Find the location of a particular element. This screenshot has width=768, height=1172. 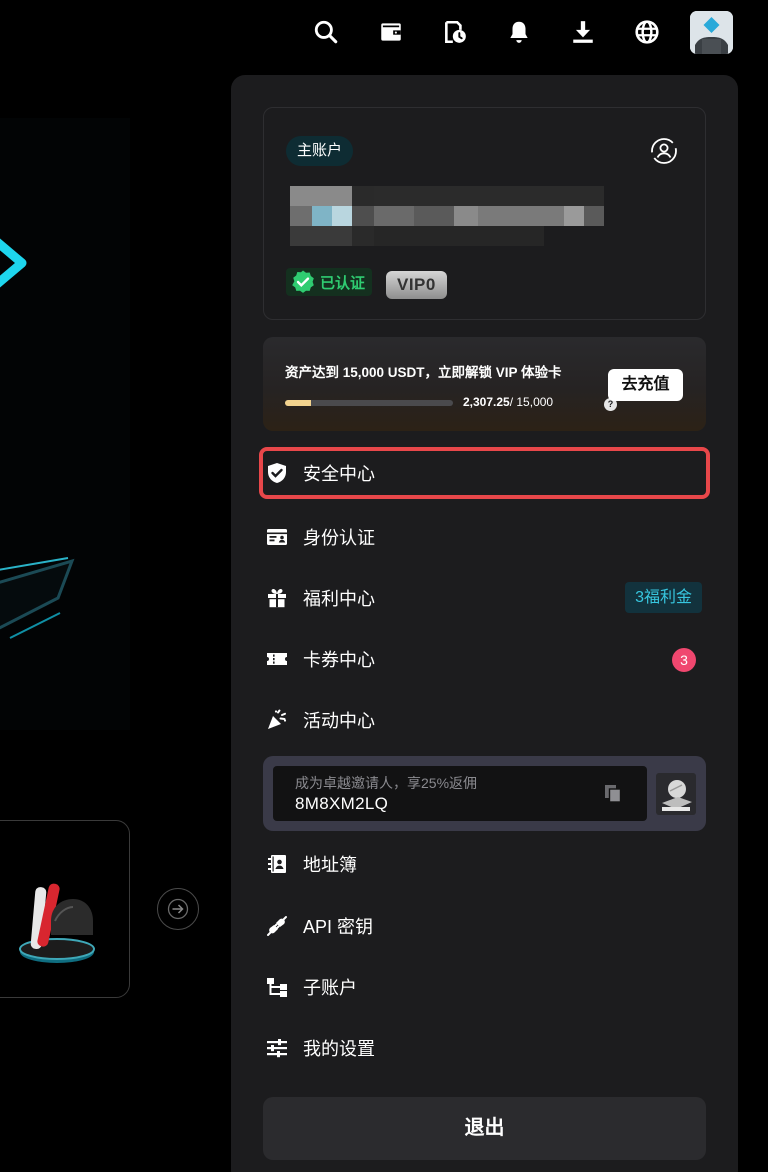

menu-label-benefits: 福利中心 is located at coordinates (339, 599).